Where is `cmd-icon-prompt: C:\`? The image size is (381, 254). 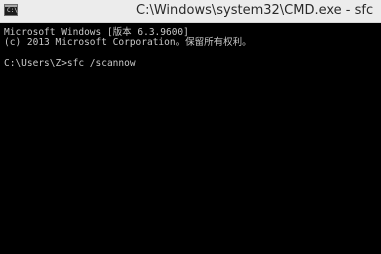
cmd-icon-prompt: C:\ is located at coordinates (12, 10).